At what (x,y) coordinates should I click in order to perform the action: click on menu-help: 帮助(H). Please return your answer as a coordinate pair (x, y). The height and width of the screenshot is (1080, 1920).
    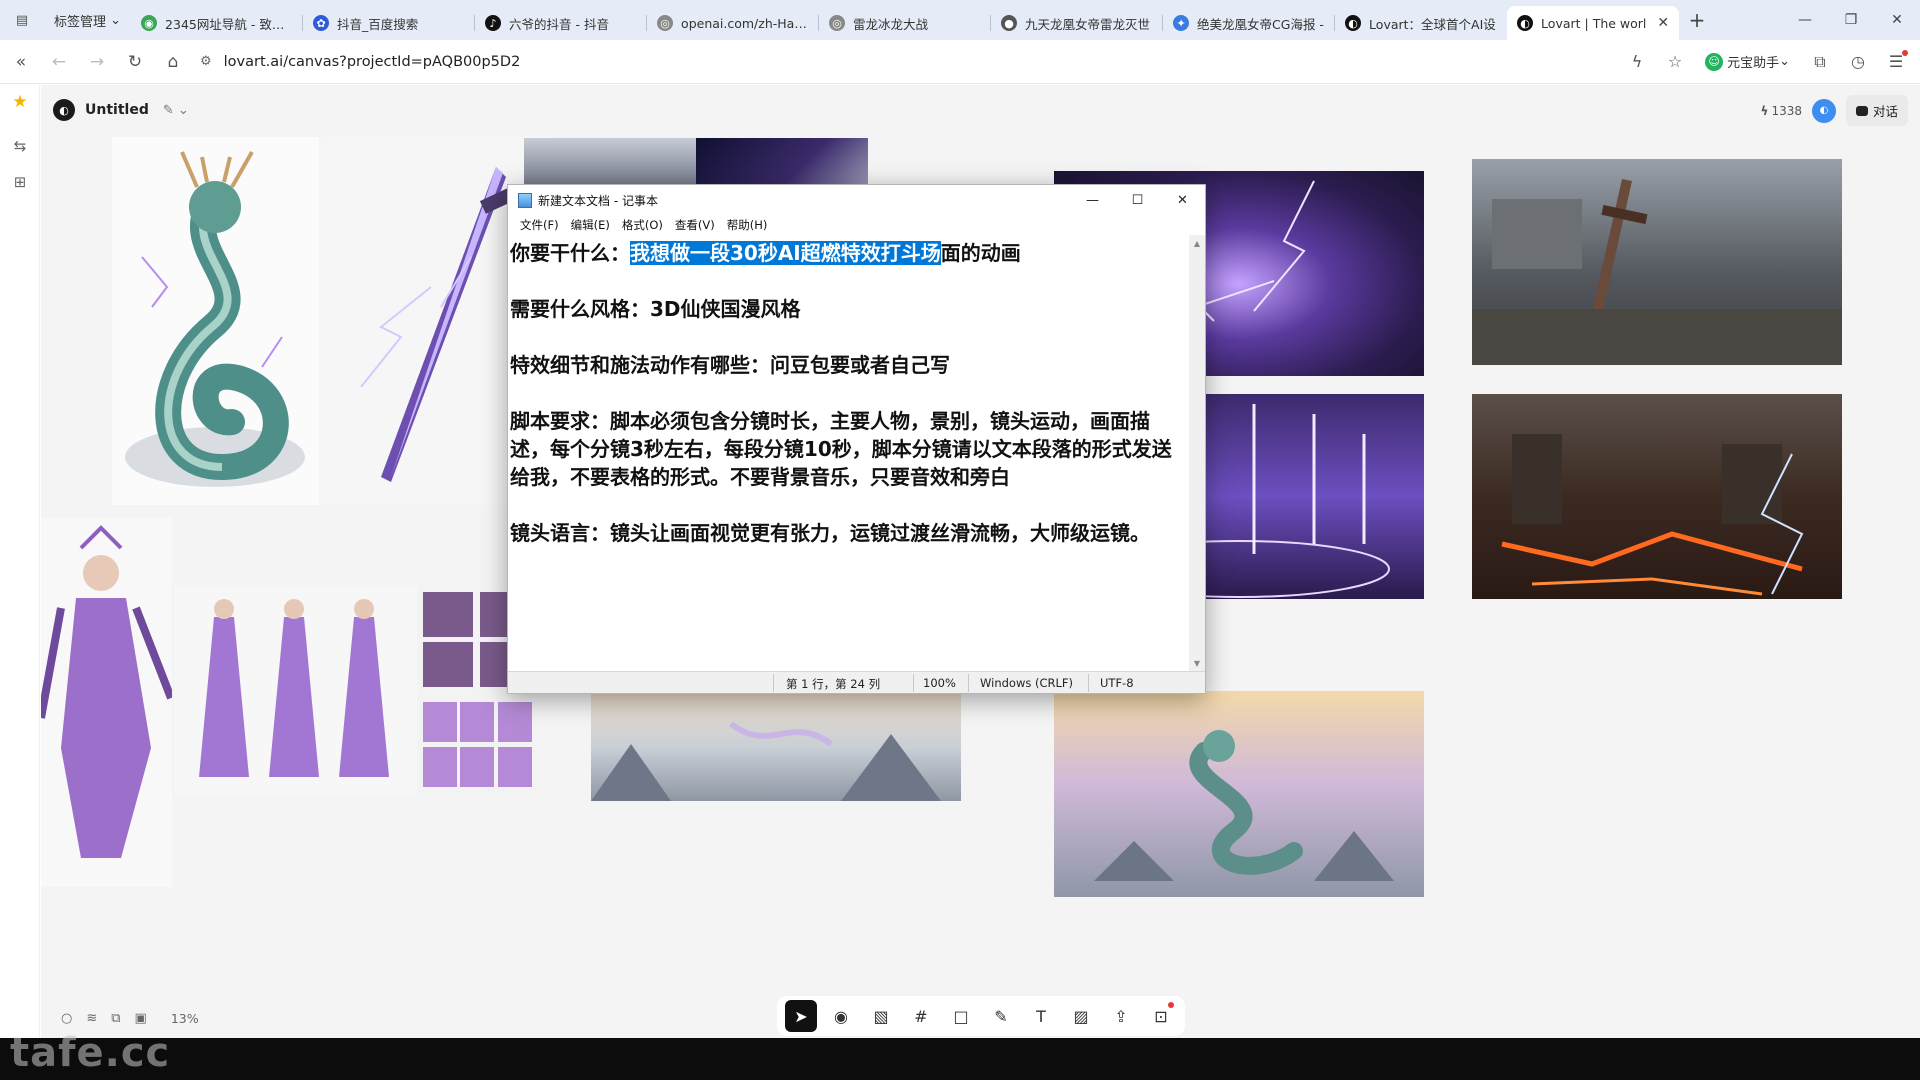
    Looking at the image, I should click on (747, 225).